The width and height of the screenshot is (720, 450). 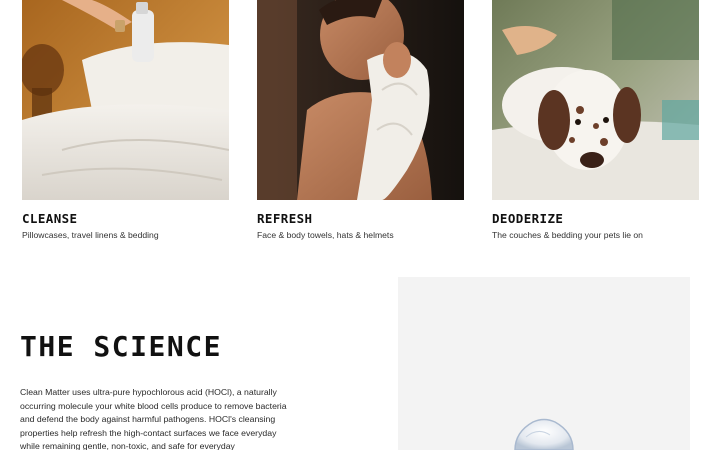 I want to click on refresh-photo, so click(x=360, y=100).